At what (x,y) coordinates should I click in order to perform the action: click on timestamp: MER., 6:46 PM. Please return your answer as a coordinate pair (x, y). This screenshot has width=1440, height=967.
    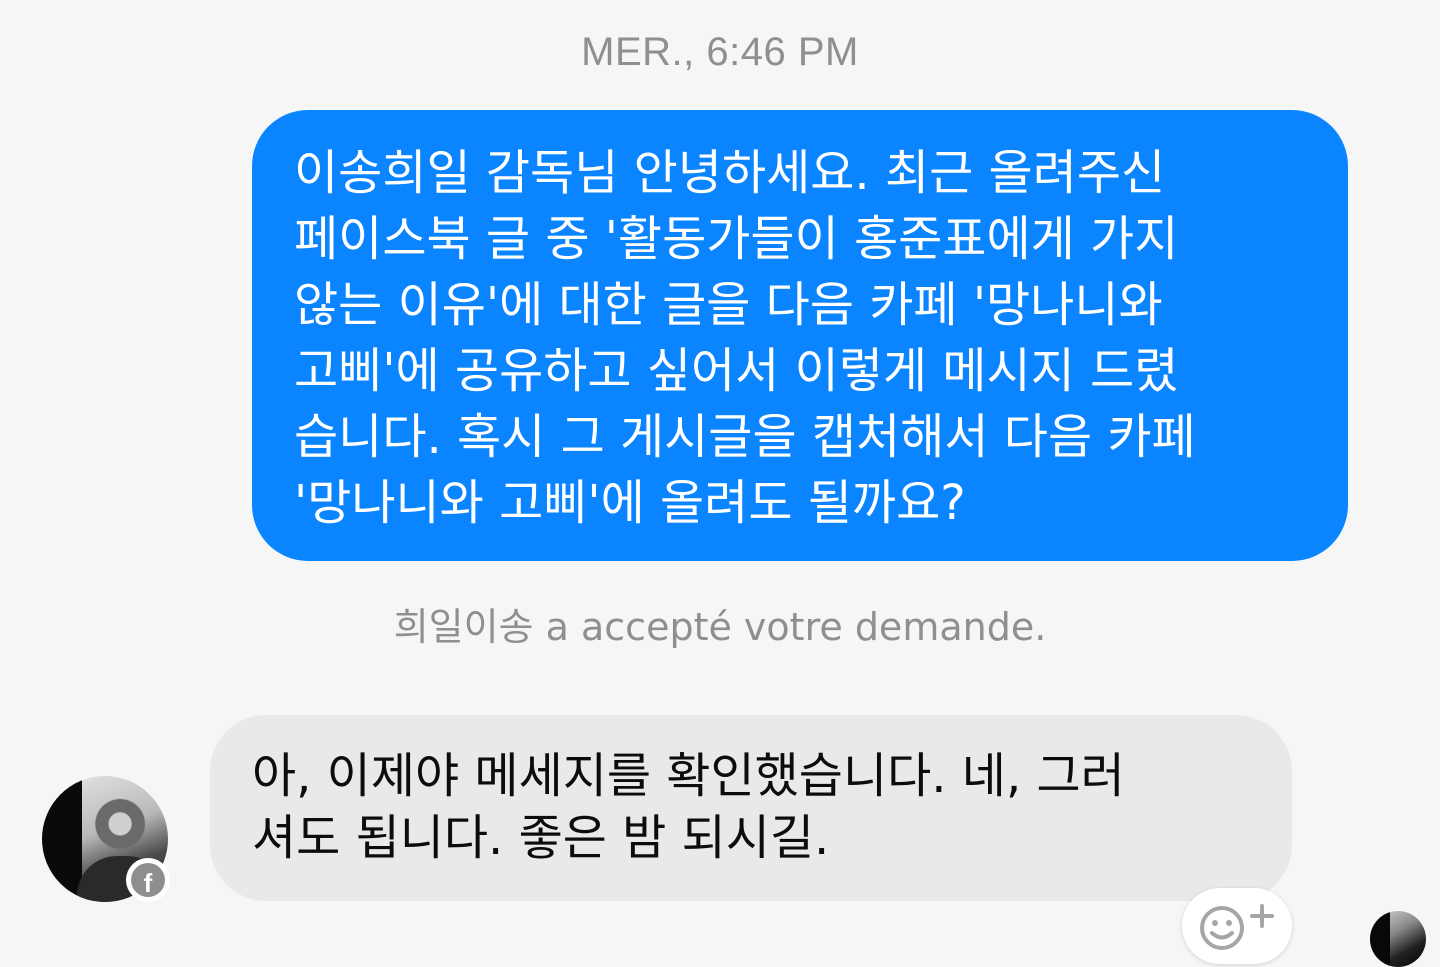
    Looking at the image, I should click on (720, 52).